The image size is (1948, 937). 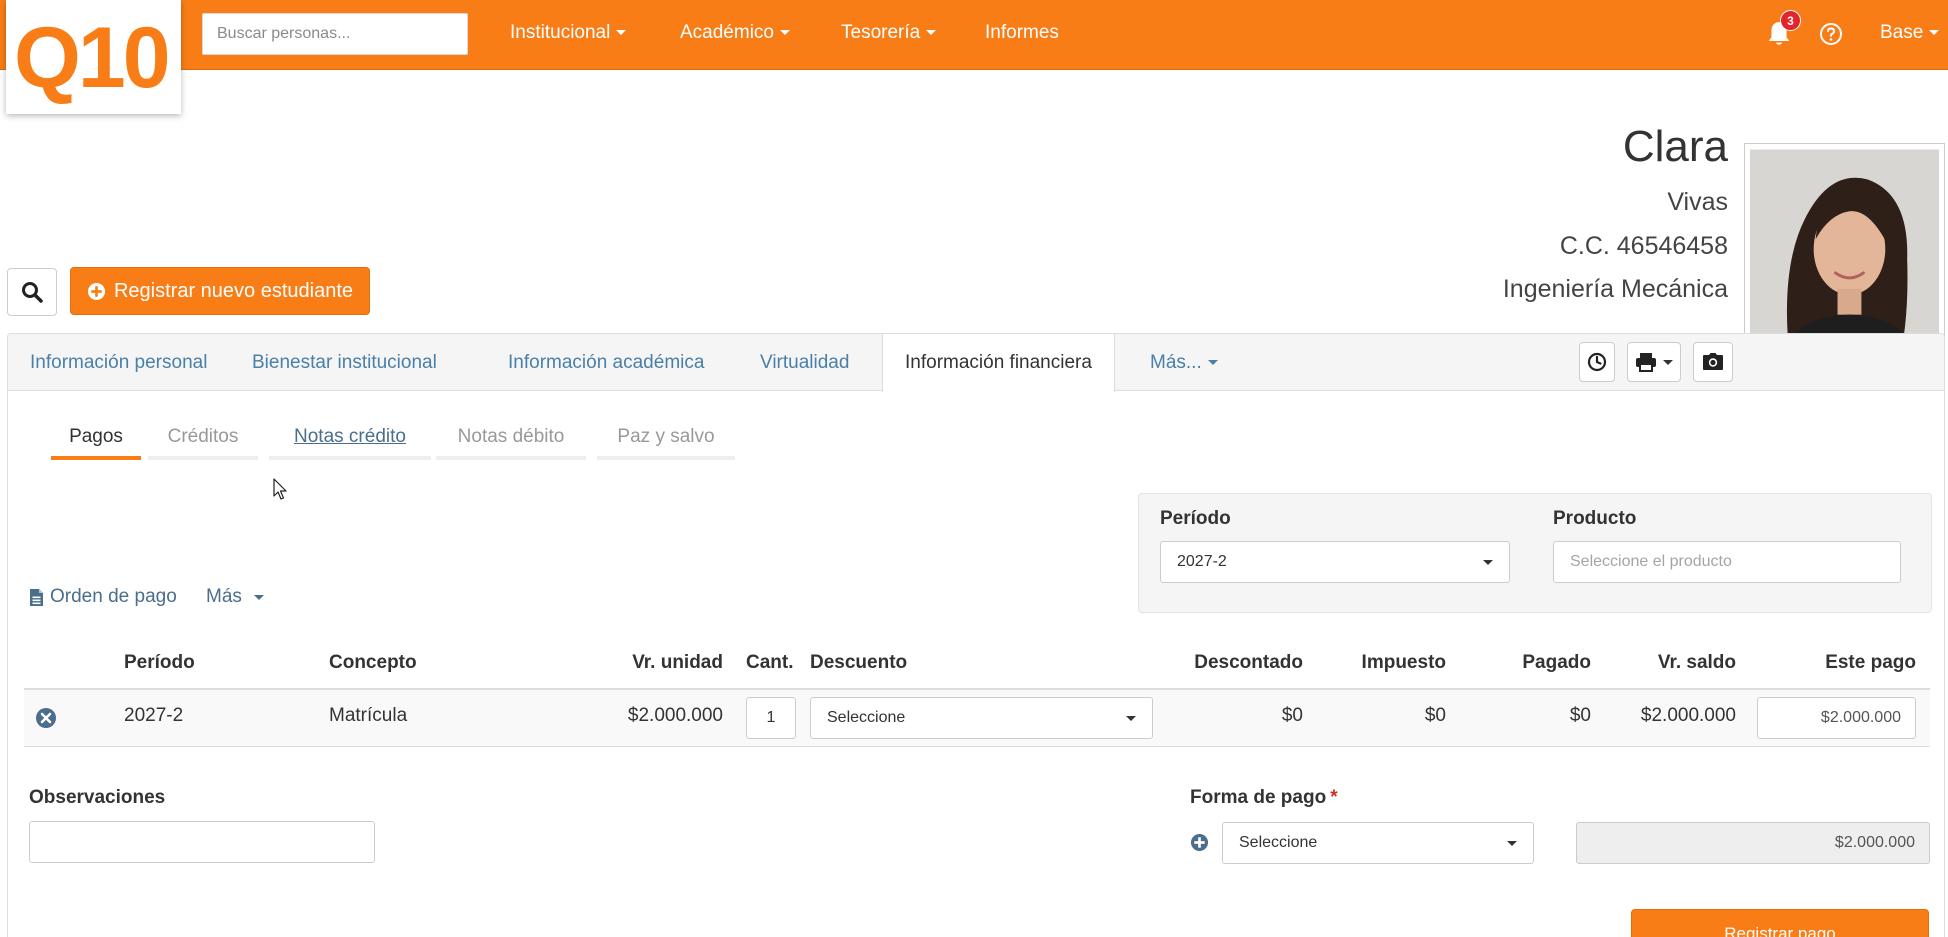 What do you see at coordinates (1535, 553) in the screenshot?
I see `filter-panel: Período 2027-2 Producto` at bounding box center [1535, 553].